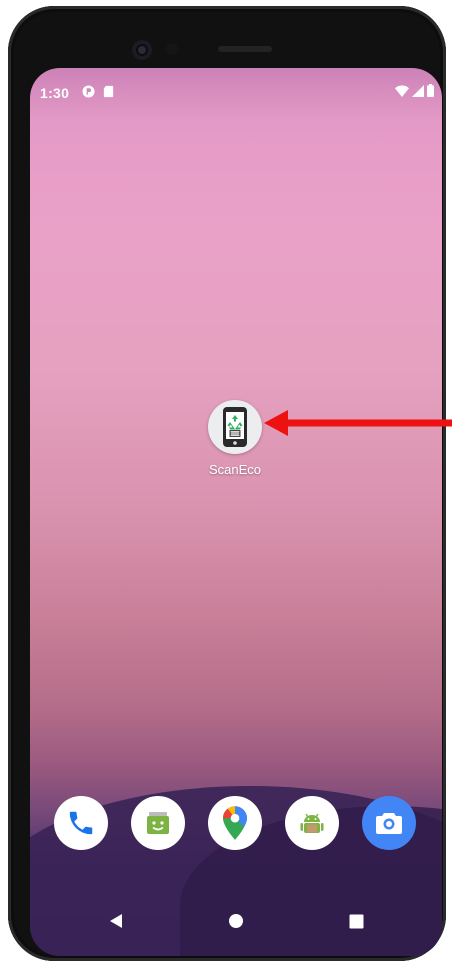  I want to click on back-button, so click(116, 921).